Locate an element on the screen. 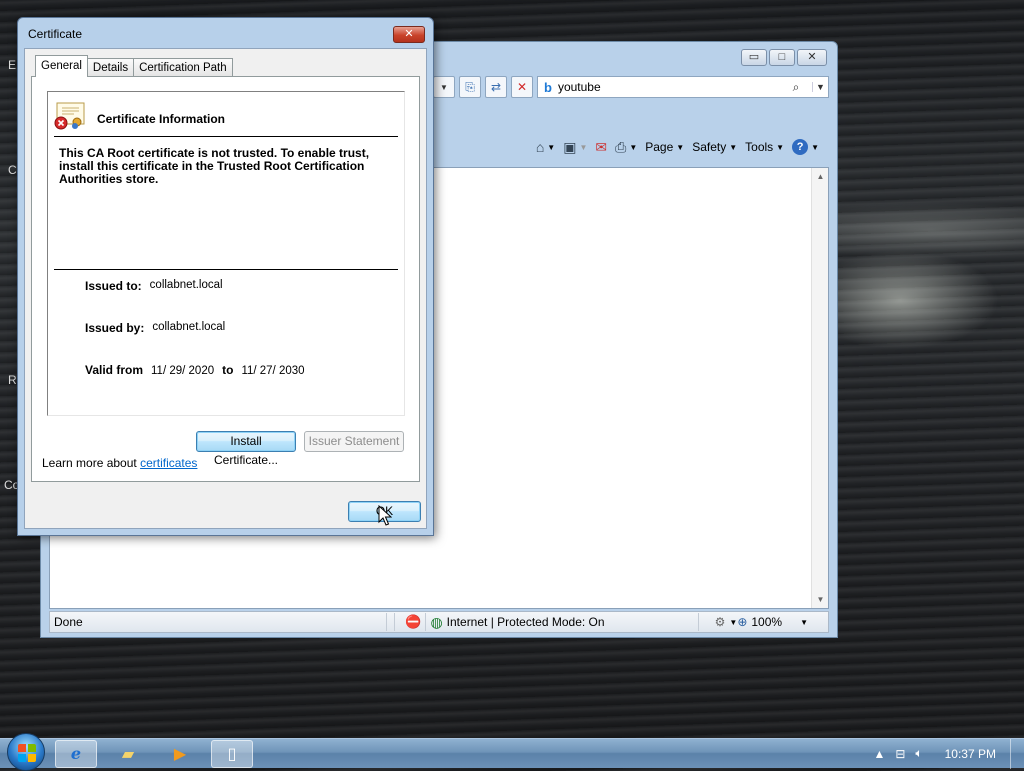 Image resolution: width=1024 pixels, height=771 pixels. taskbar-media-player: ▶ is located at coordinates (180, 754).